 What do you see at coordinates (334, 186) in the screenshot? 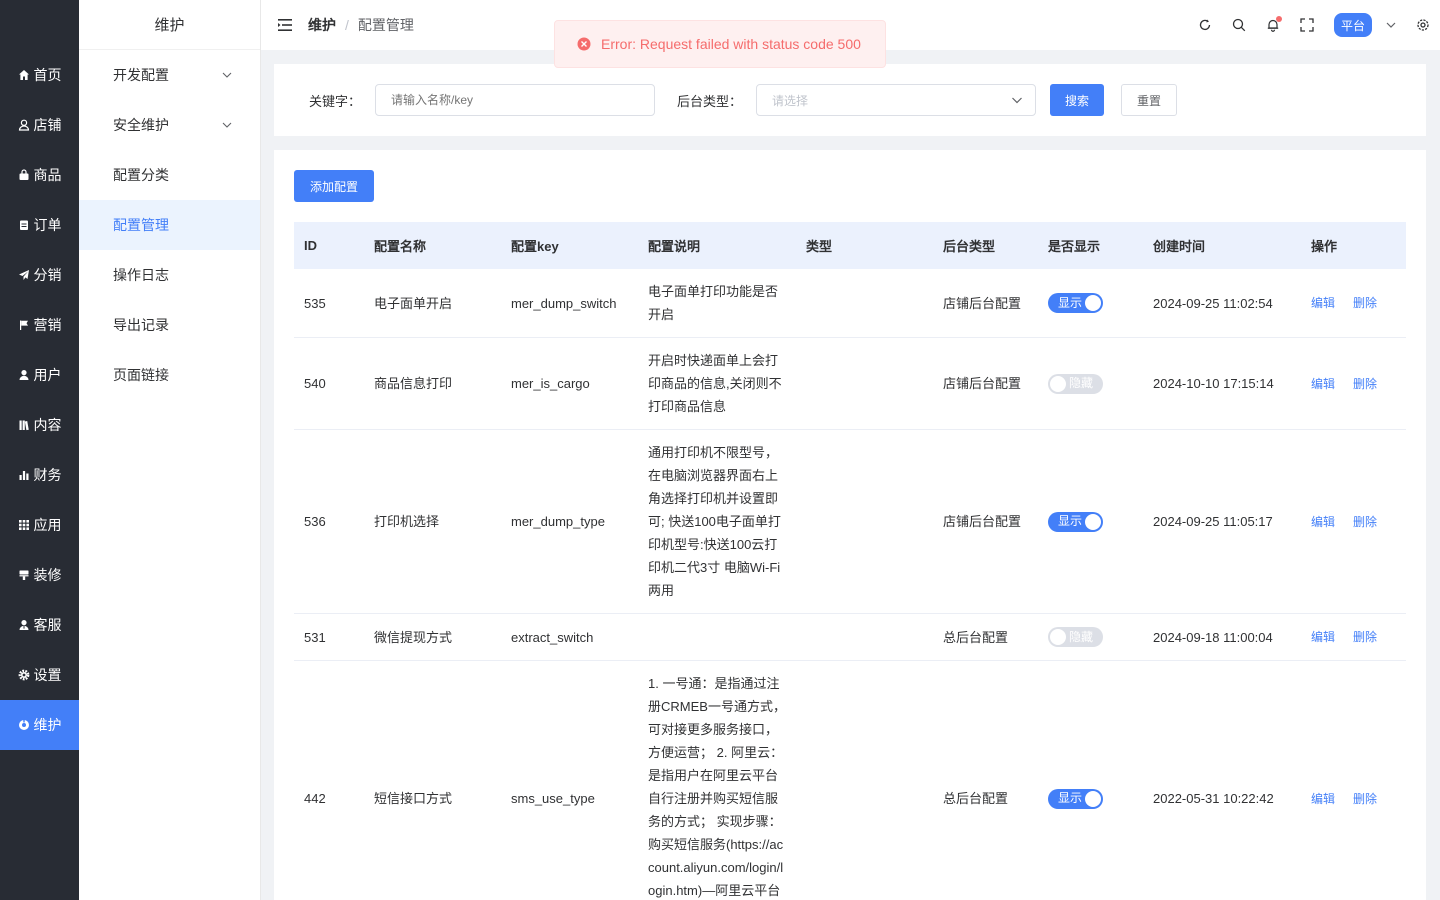
I see `add-config-button: 添加配置` at bounding box center [334, 186].